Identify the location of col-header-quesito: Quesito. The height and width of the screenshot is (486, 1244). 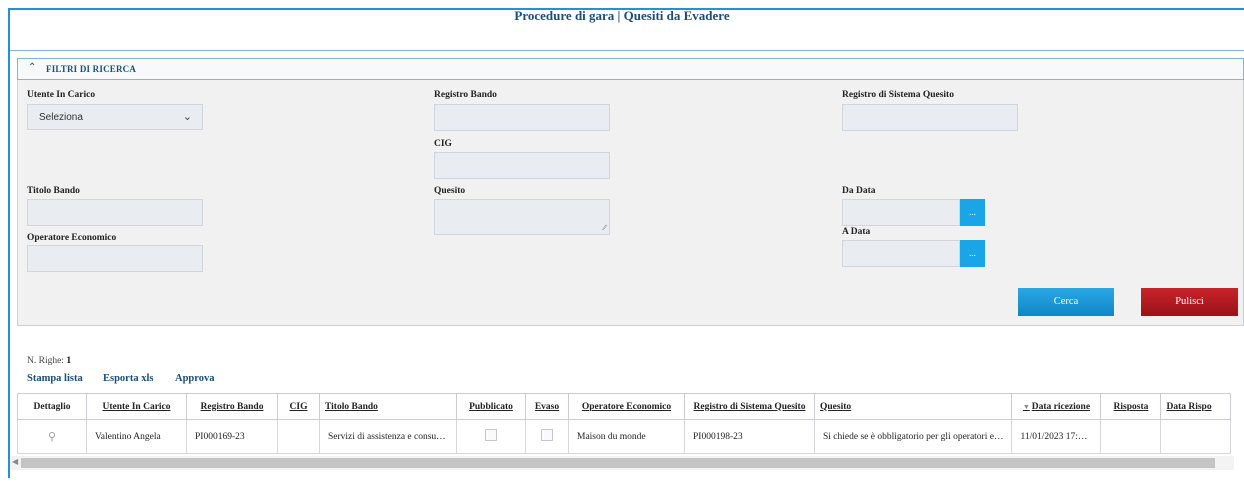
(913, 406).